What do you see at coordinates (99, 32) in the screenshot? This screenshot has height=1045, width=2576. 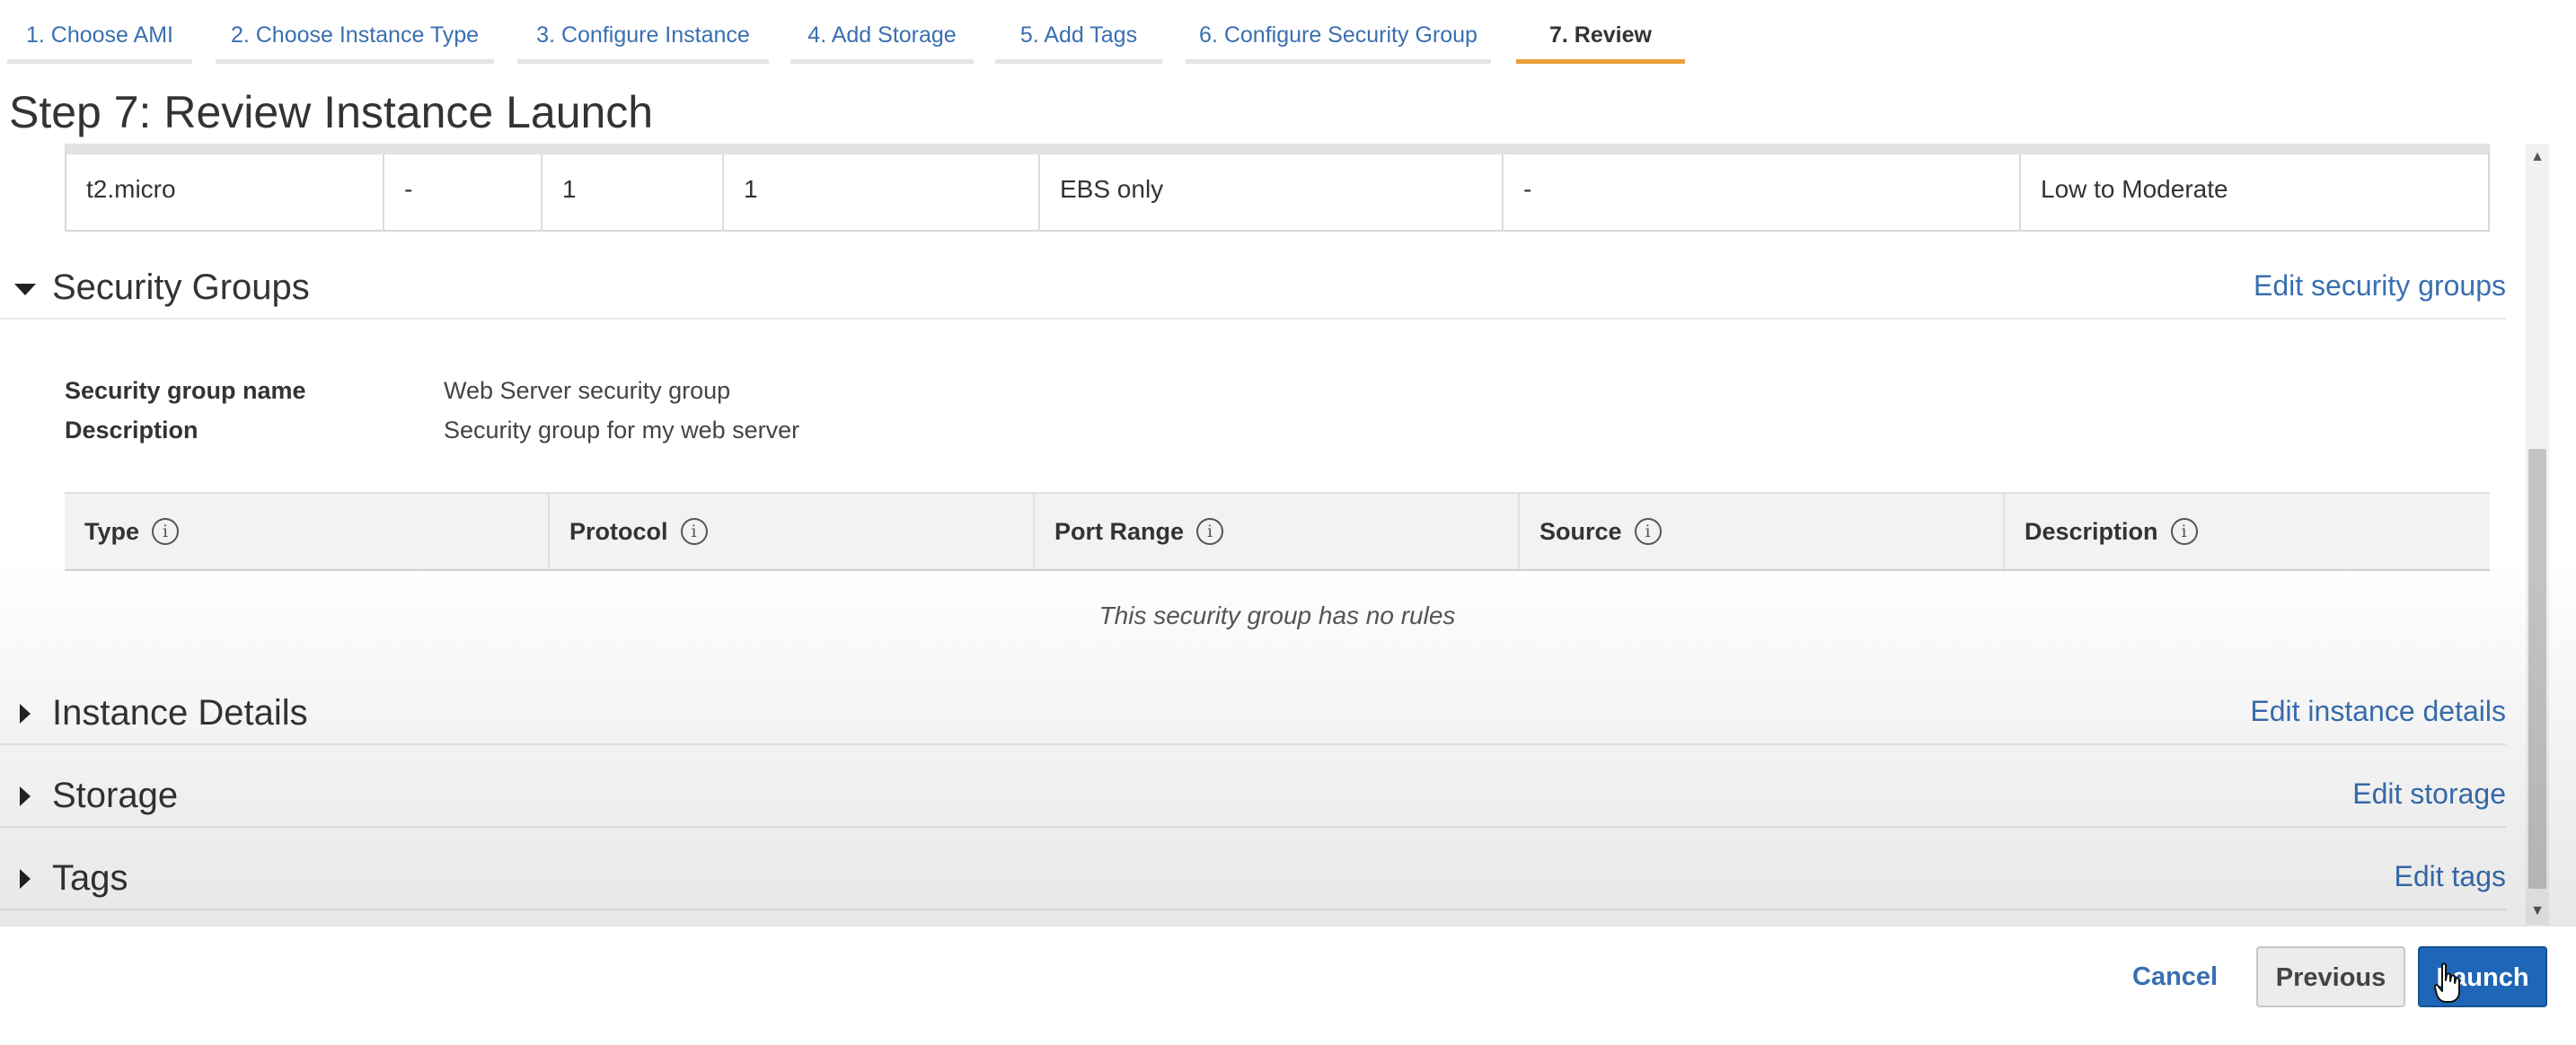 I see `tab-choose-ami: 1. Choose AMI` at bounding box center [99, 32].